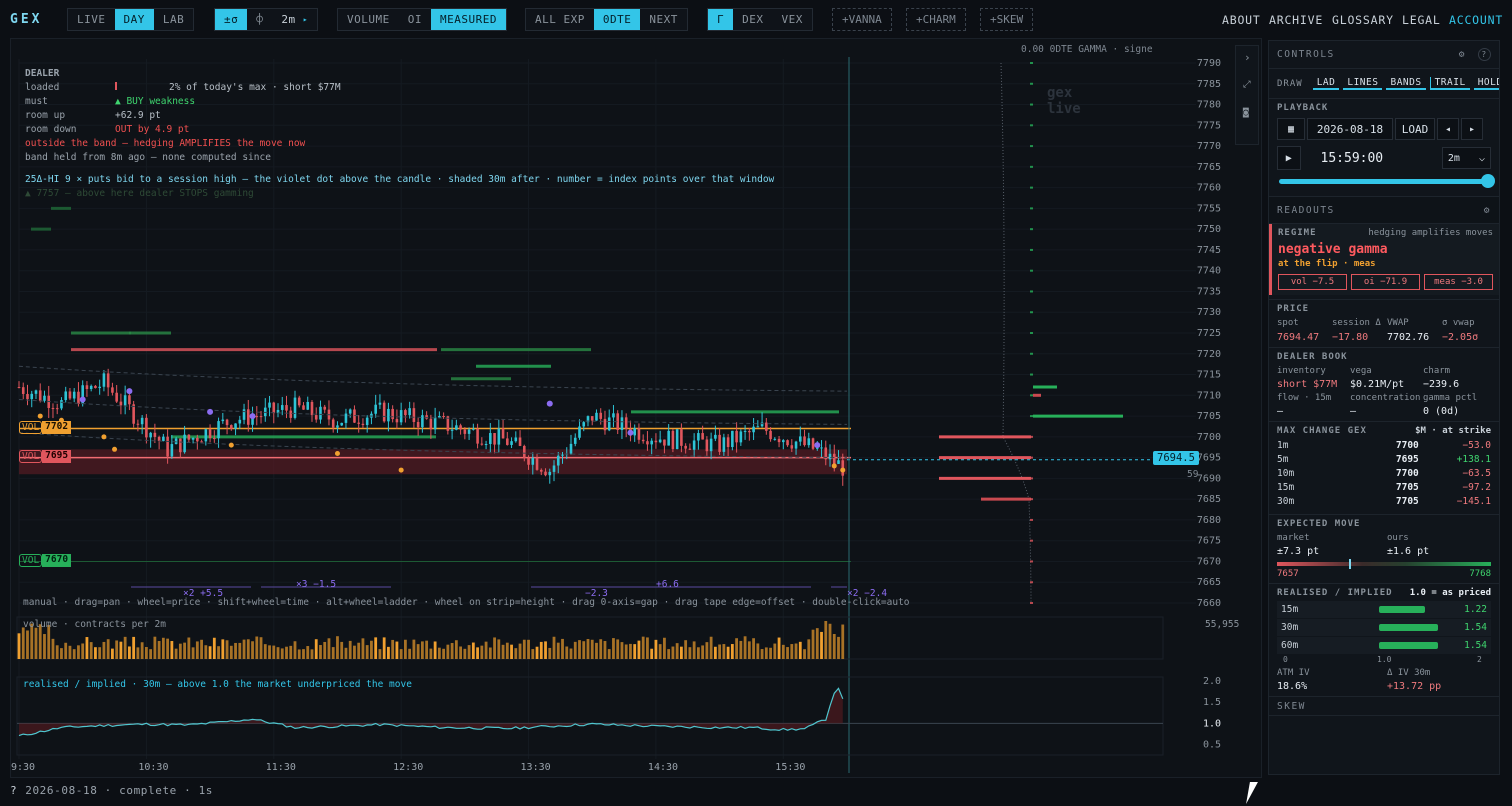 The height and width of the screenshot is (806, 1512). I want to click on draw-lines: LINES, so click(1363, 83).